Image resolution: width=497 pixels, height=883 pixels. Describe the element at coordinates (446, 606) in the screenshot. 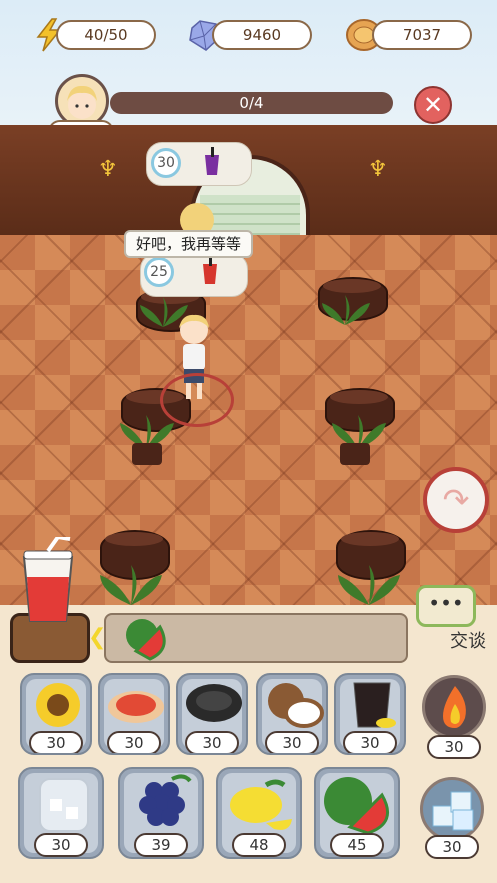

I see `chat-bubble-icon: •••` at that location.